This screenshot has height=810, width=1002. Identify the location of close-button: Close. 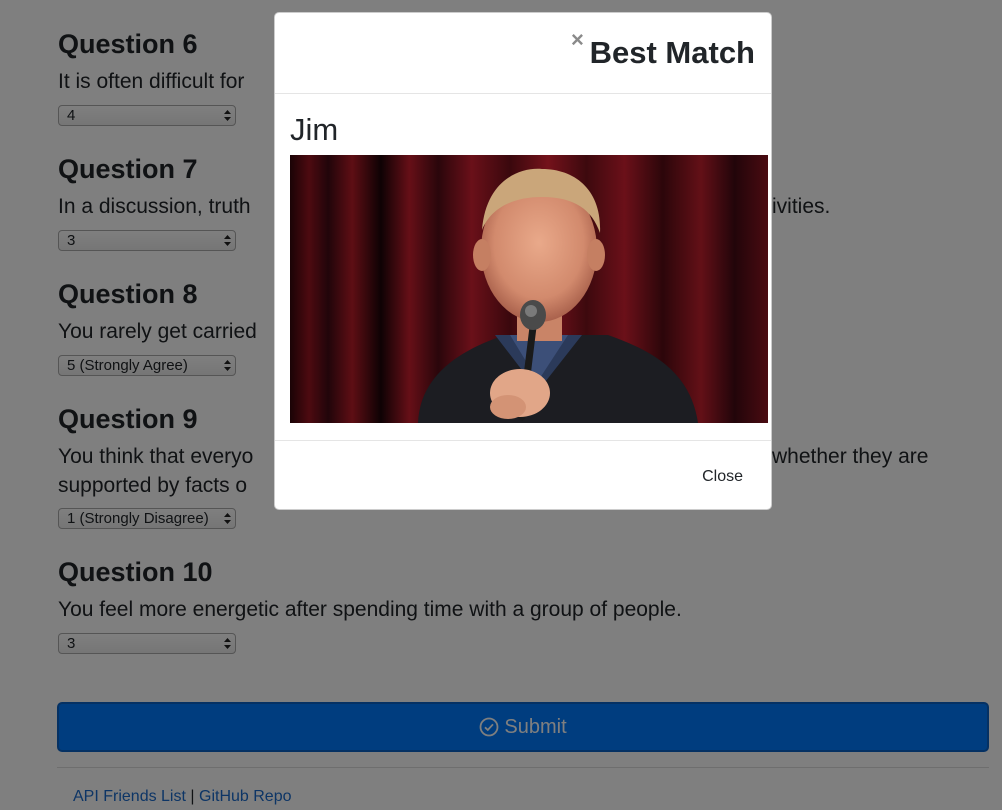
(722, 477).